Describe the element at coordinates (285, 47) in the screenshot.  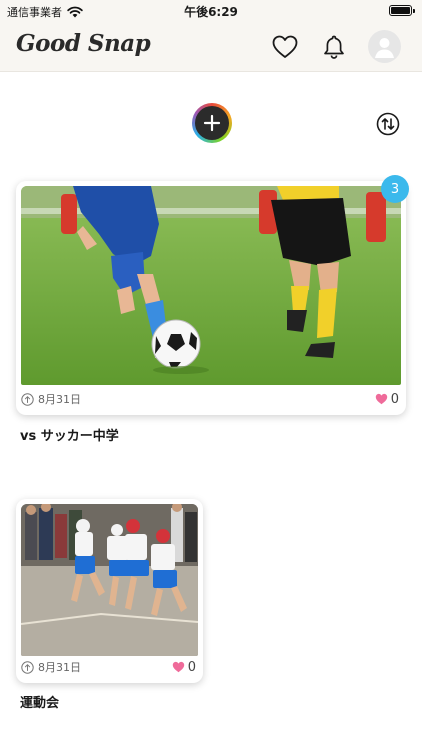
I see `favorites-heart-icon` at that location.